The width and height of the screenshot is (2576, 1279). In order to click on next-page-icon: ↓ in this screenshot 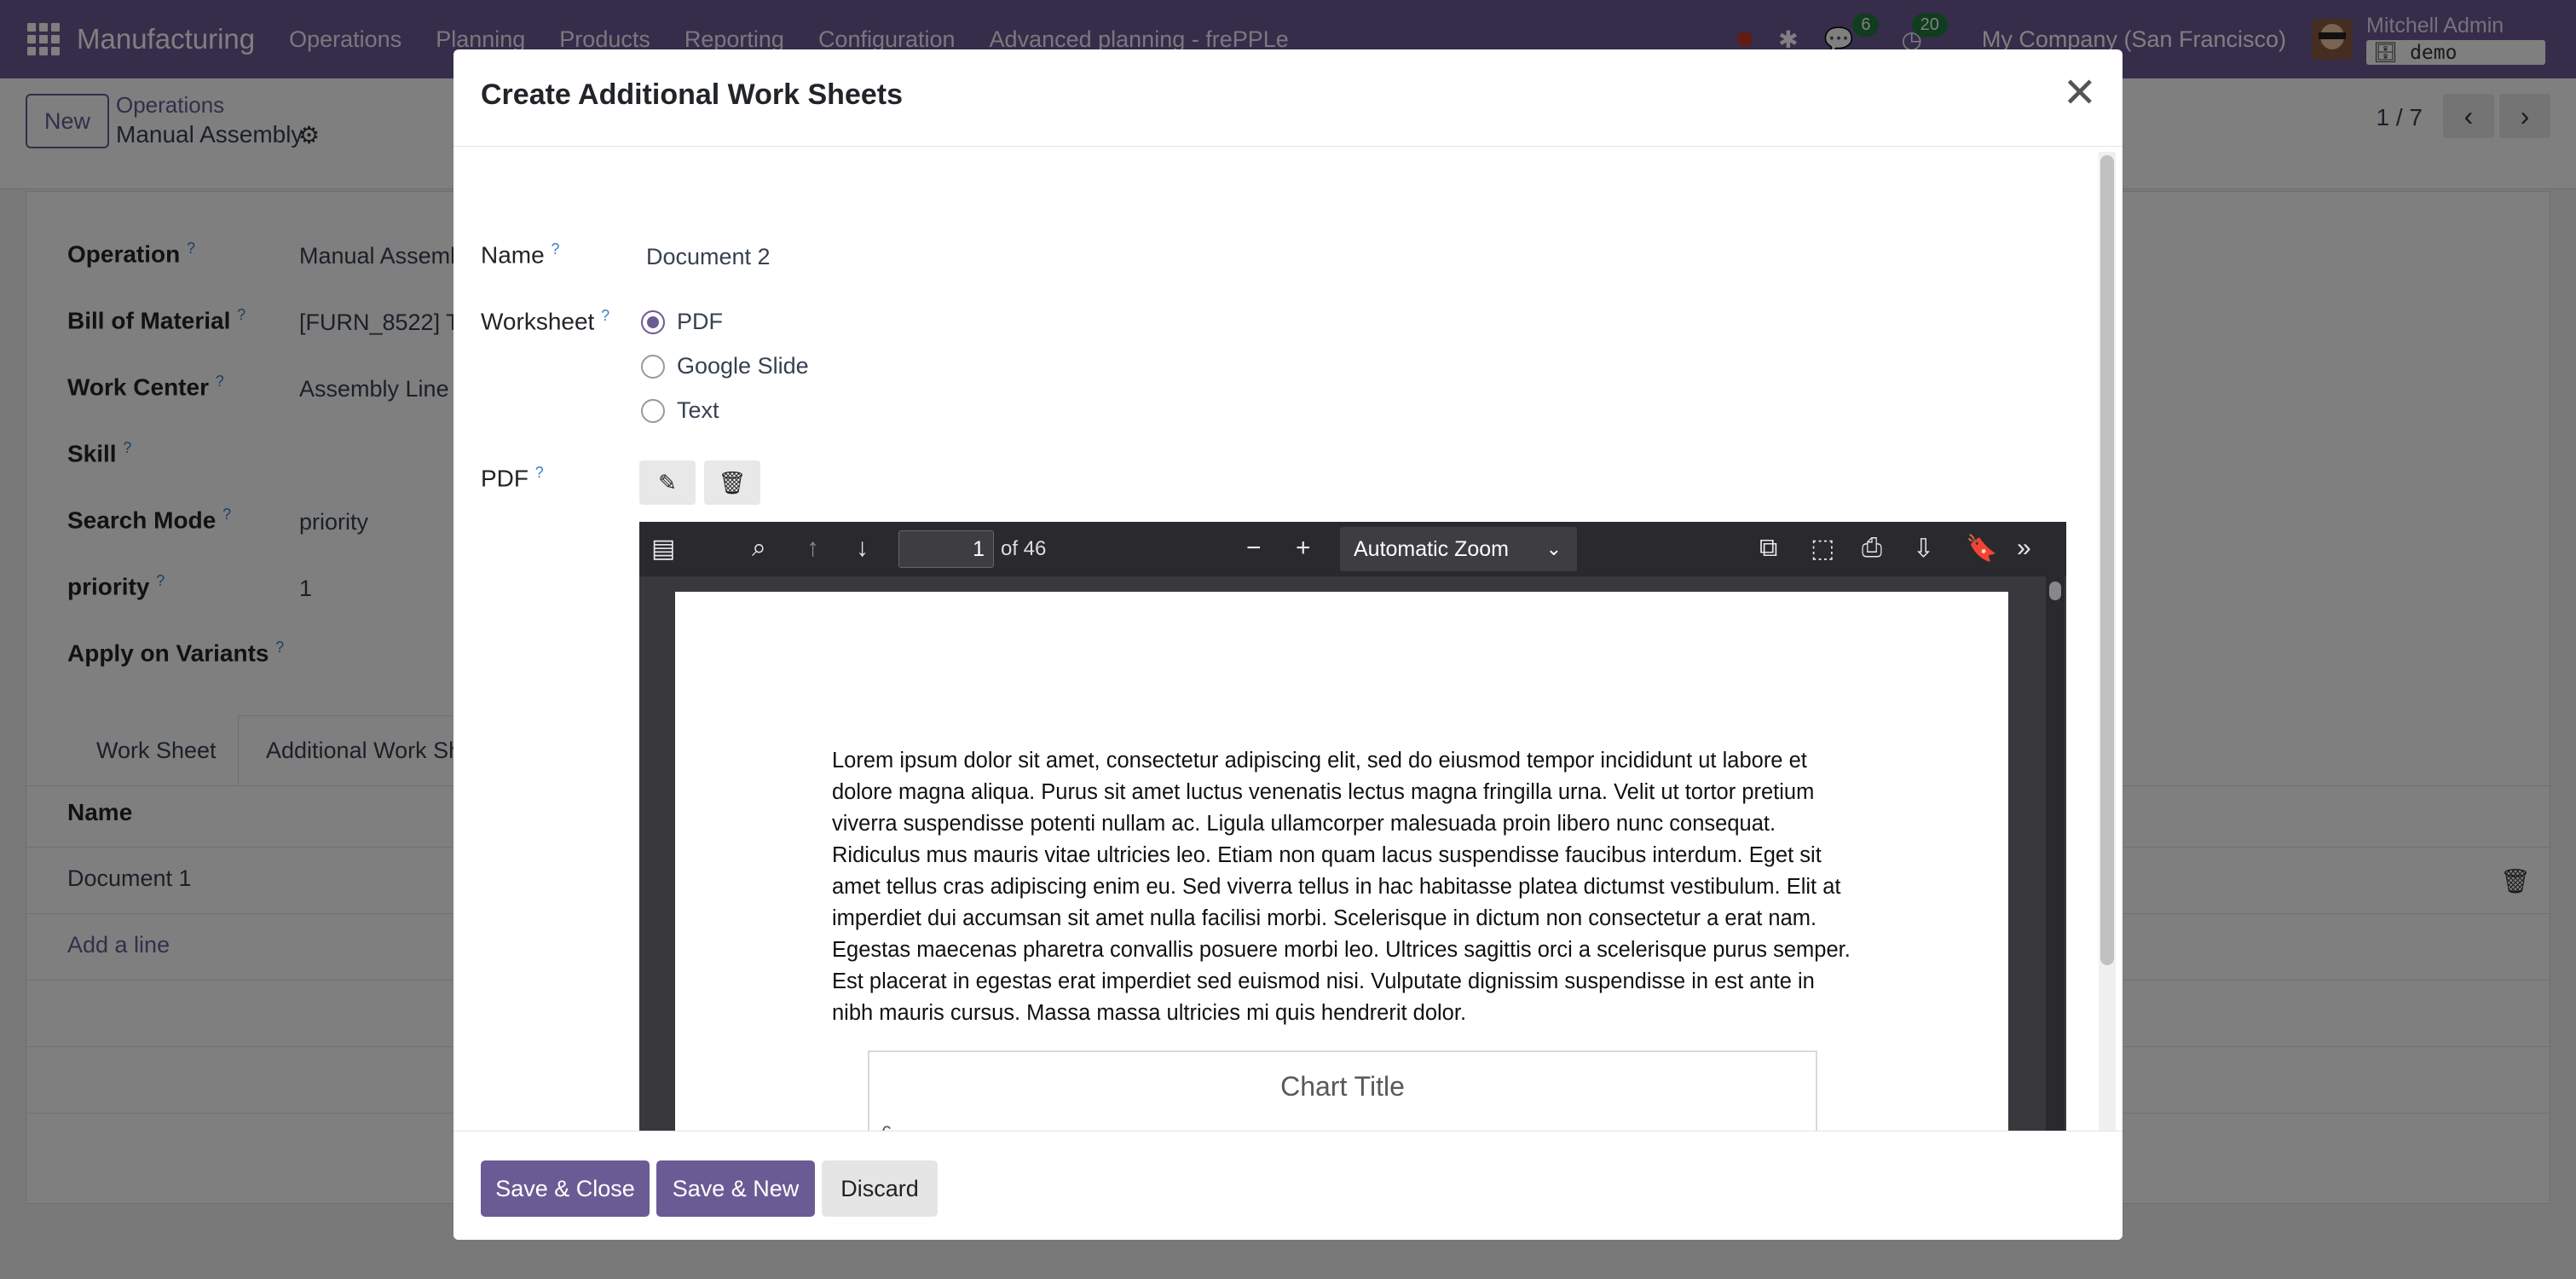, I will do `click(862, 548)`.